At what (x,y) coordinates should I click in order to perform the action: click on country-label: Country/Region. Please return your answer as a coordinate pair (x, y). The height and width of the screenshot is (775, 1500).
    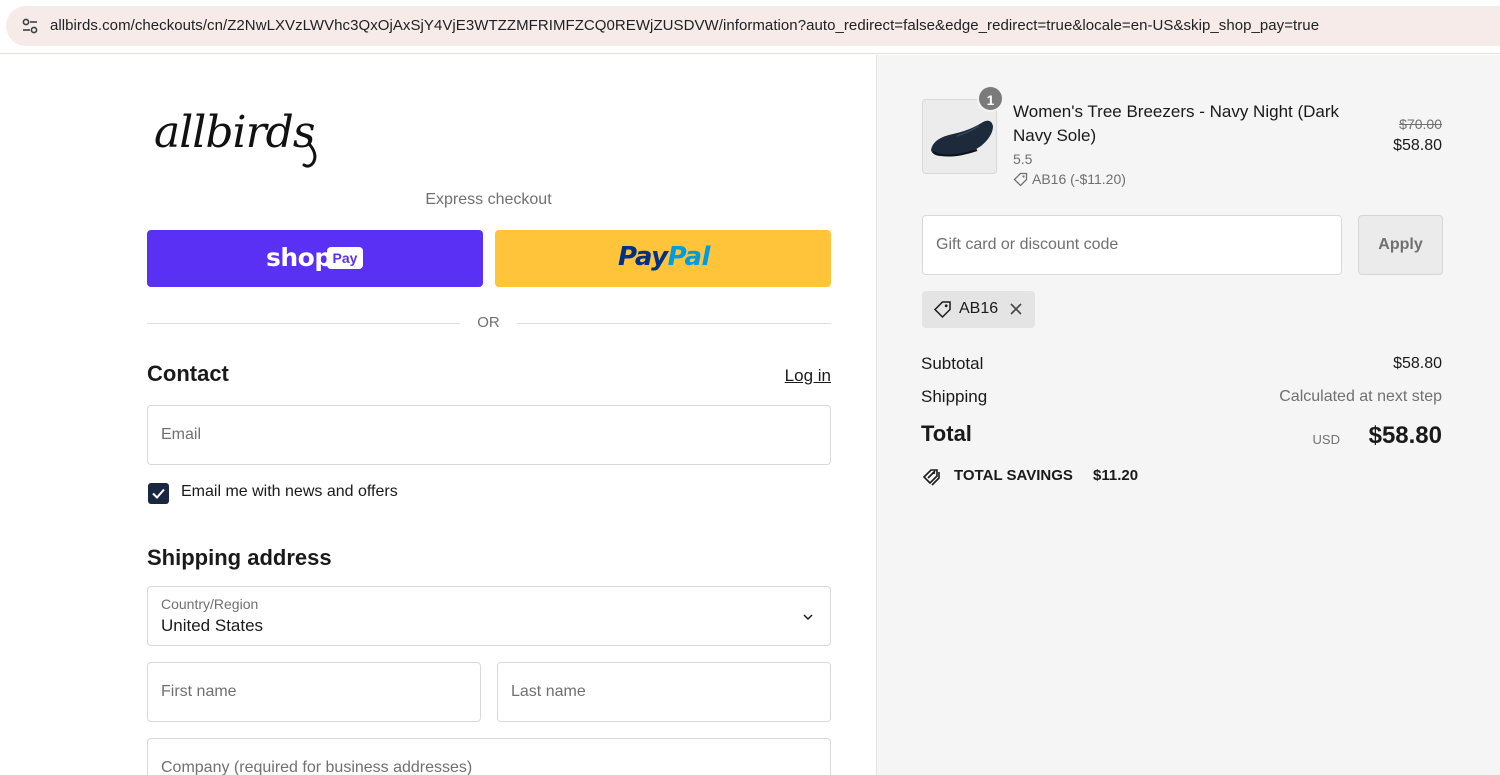
    Looking at the image, I should click on (210, 604).